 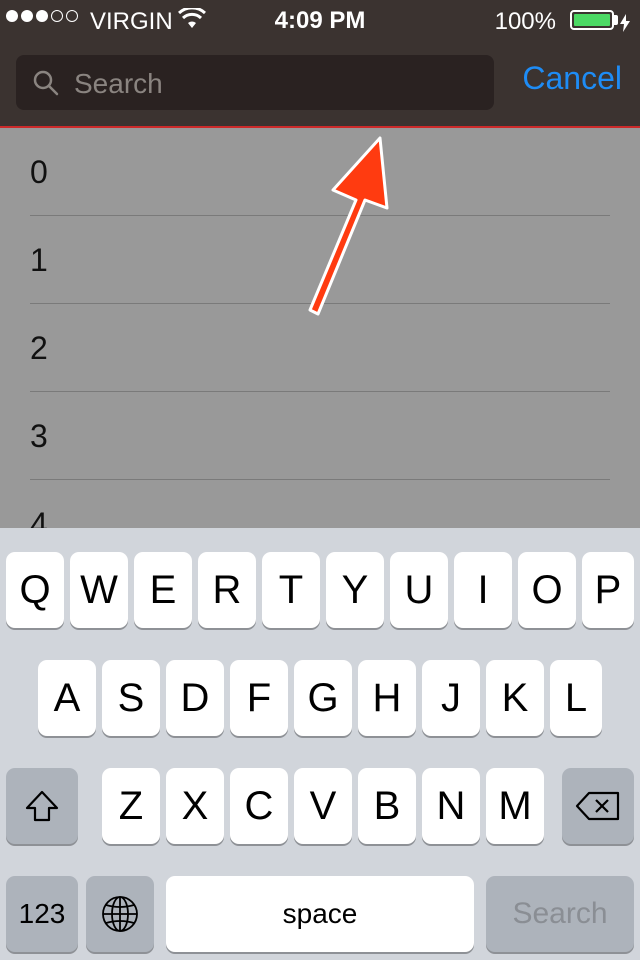 I want to click on backspace-icon, so click(x=597, y=806).